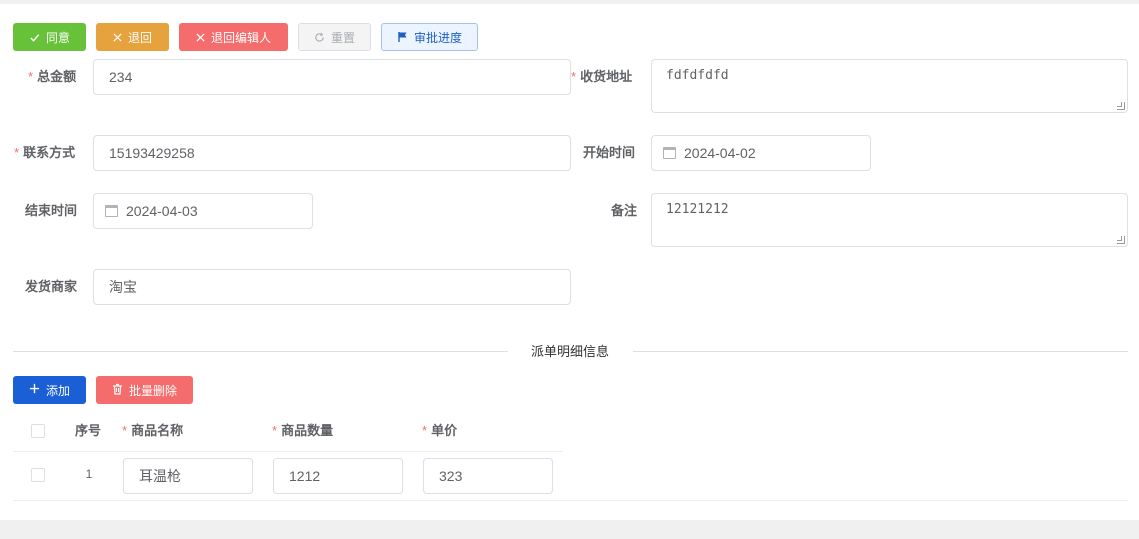  I want to click on top-bar, so click(569, 2).